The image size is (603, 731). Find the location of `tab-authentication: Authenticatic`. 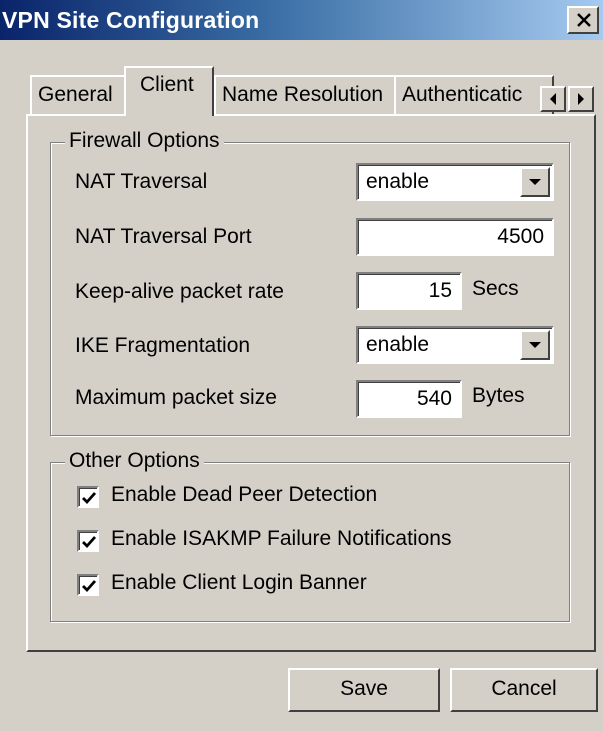

tab-authentication: Authenticatic is located at coordinates (474, 95).